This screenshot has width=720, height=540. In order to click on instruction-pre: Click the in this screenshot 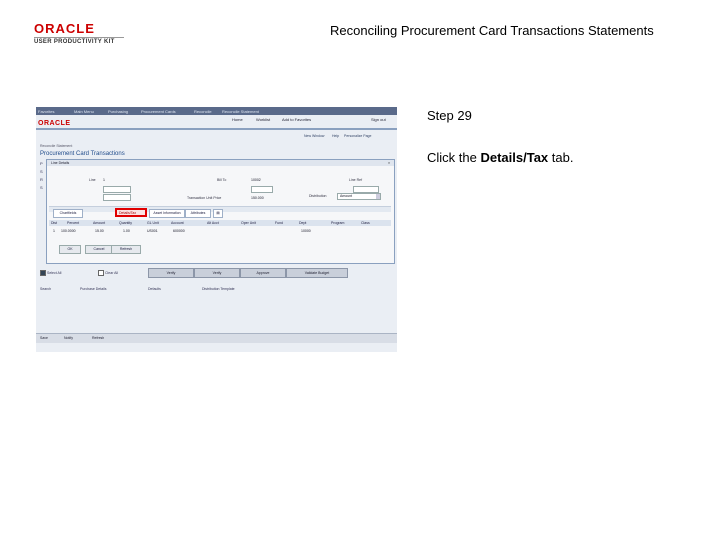, I will do `click(454, 157)`.